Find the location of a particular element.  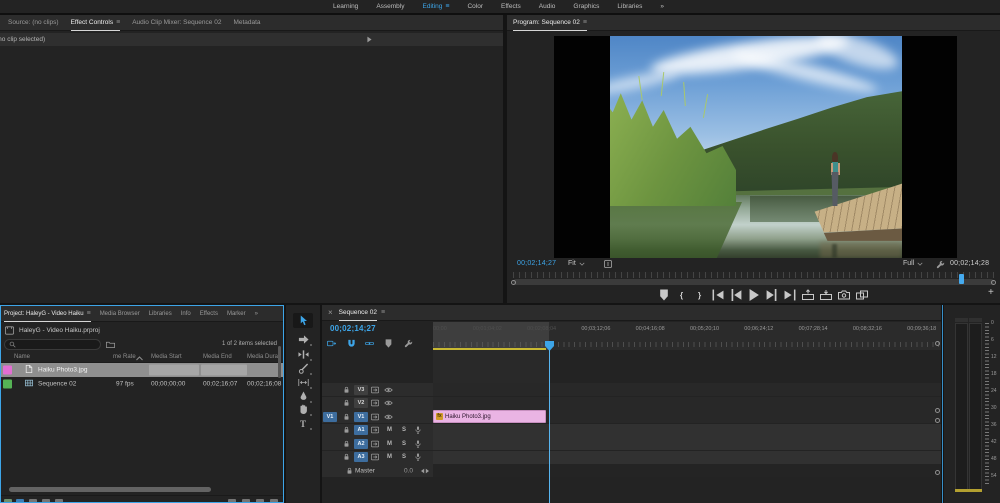

comparison-view-button is located at coordinates (861, 295).